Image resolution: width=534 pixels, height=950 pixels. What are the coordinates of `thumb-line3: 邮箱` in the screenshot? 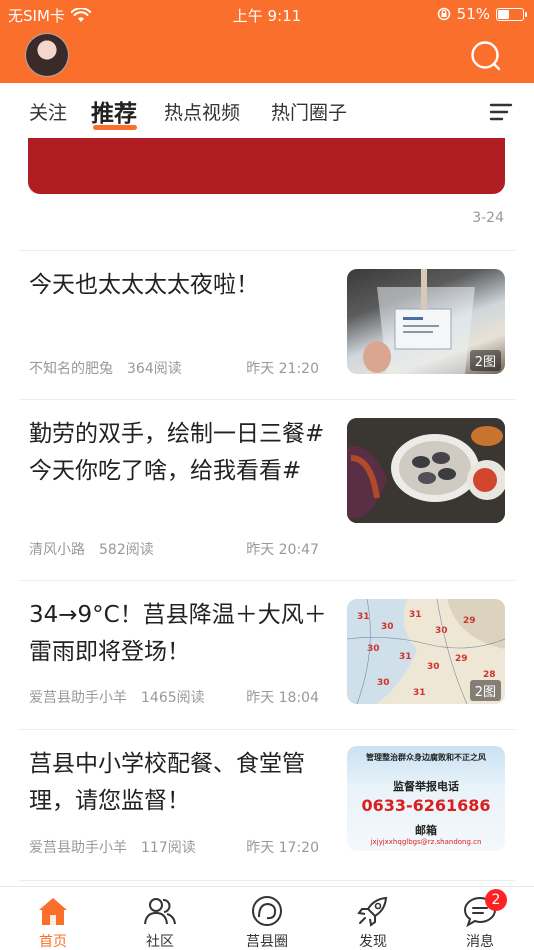 It's located at (426, 830).